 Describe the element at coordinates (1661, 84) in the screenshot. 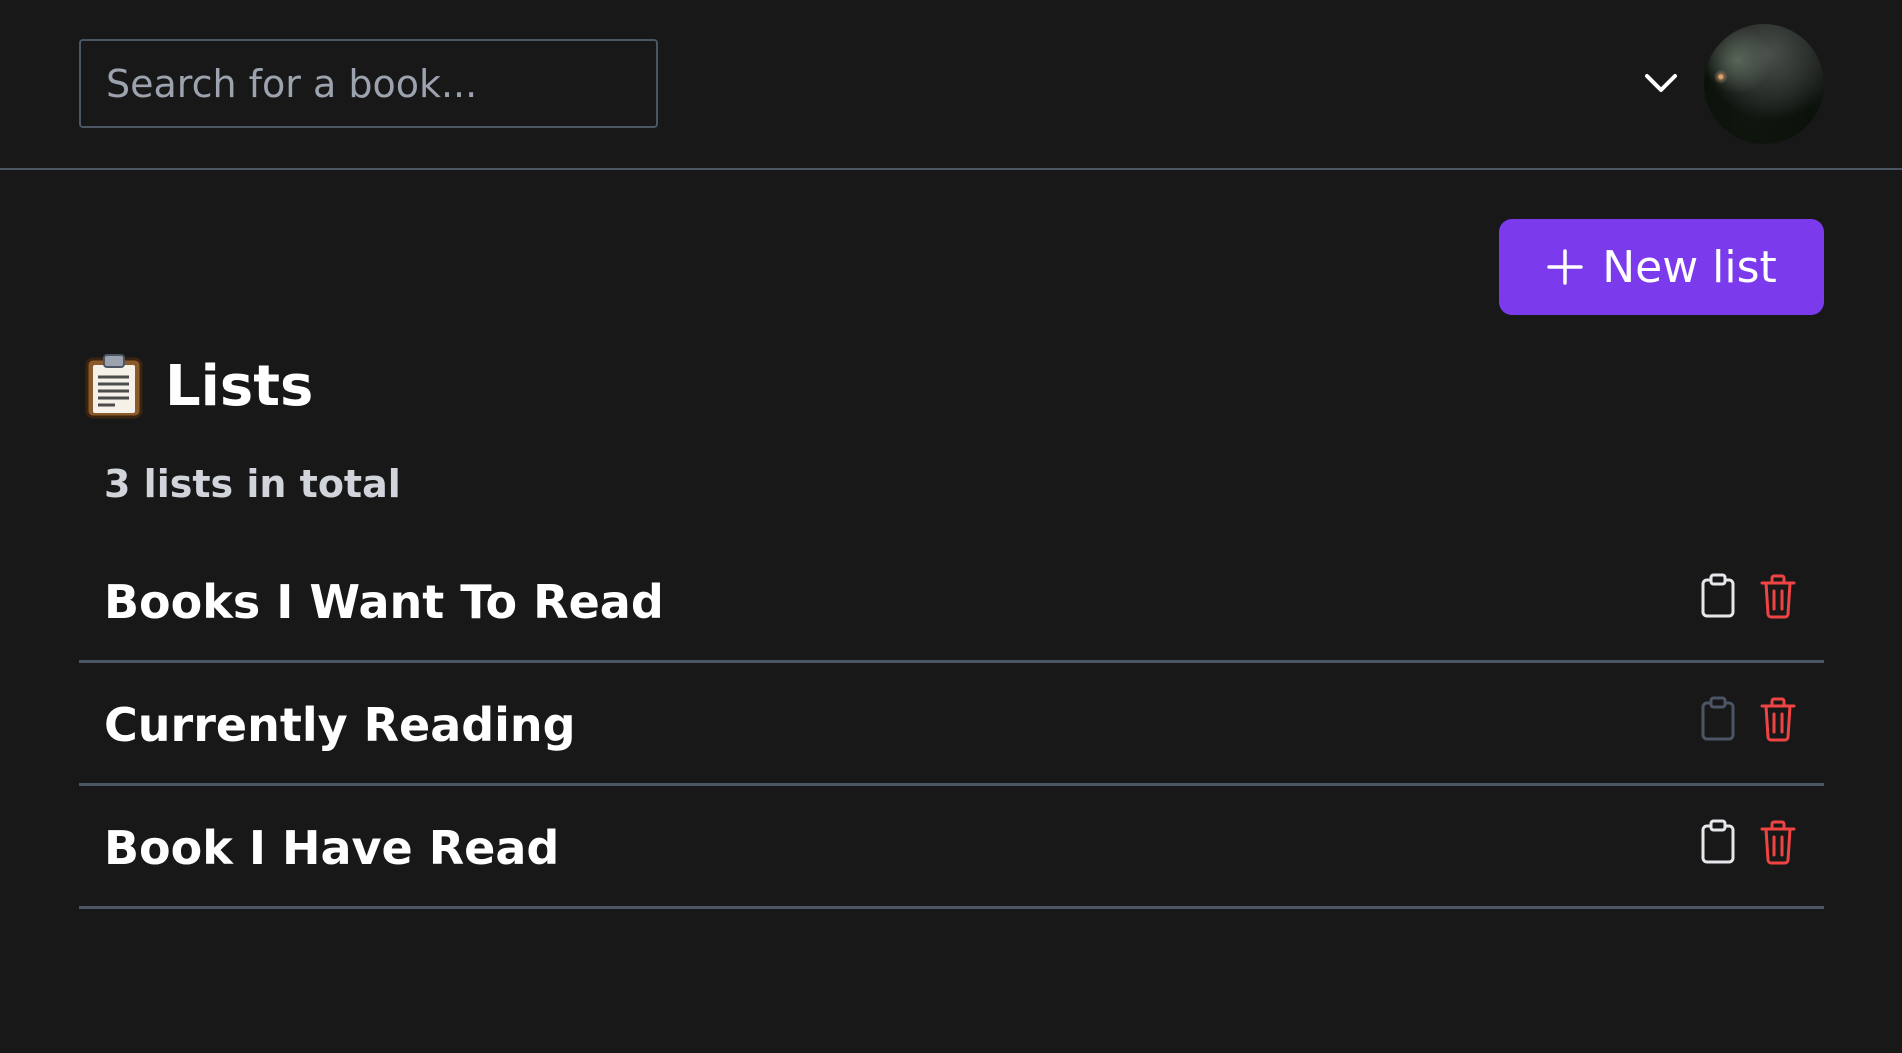

I see `chevron-down-icon` at that location.